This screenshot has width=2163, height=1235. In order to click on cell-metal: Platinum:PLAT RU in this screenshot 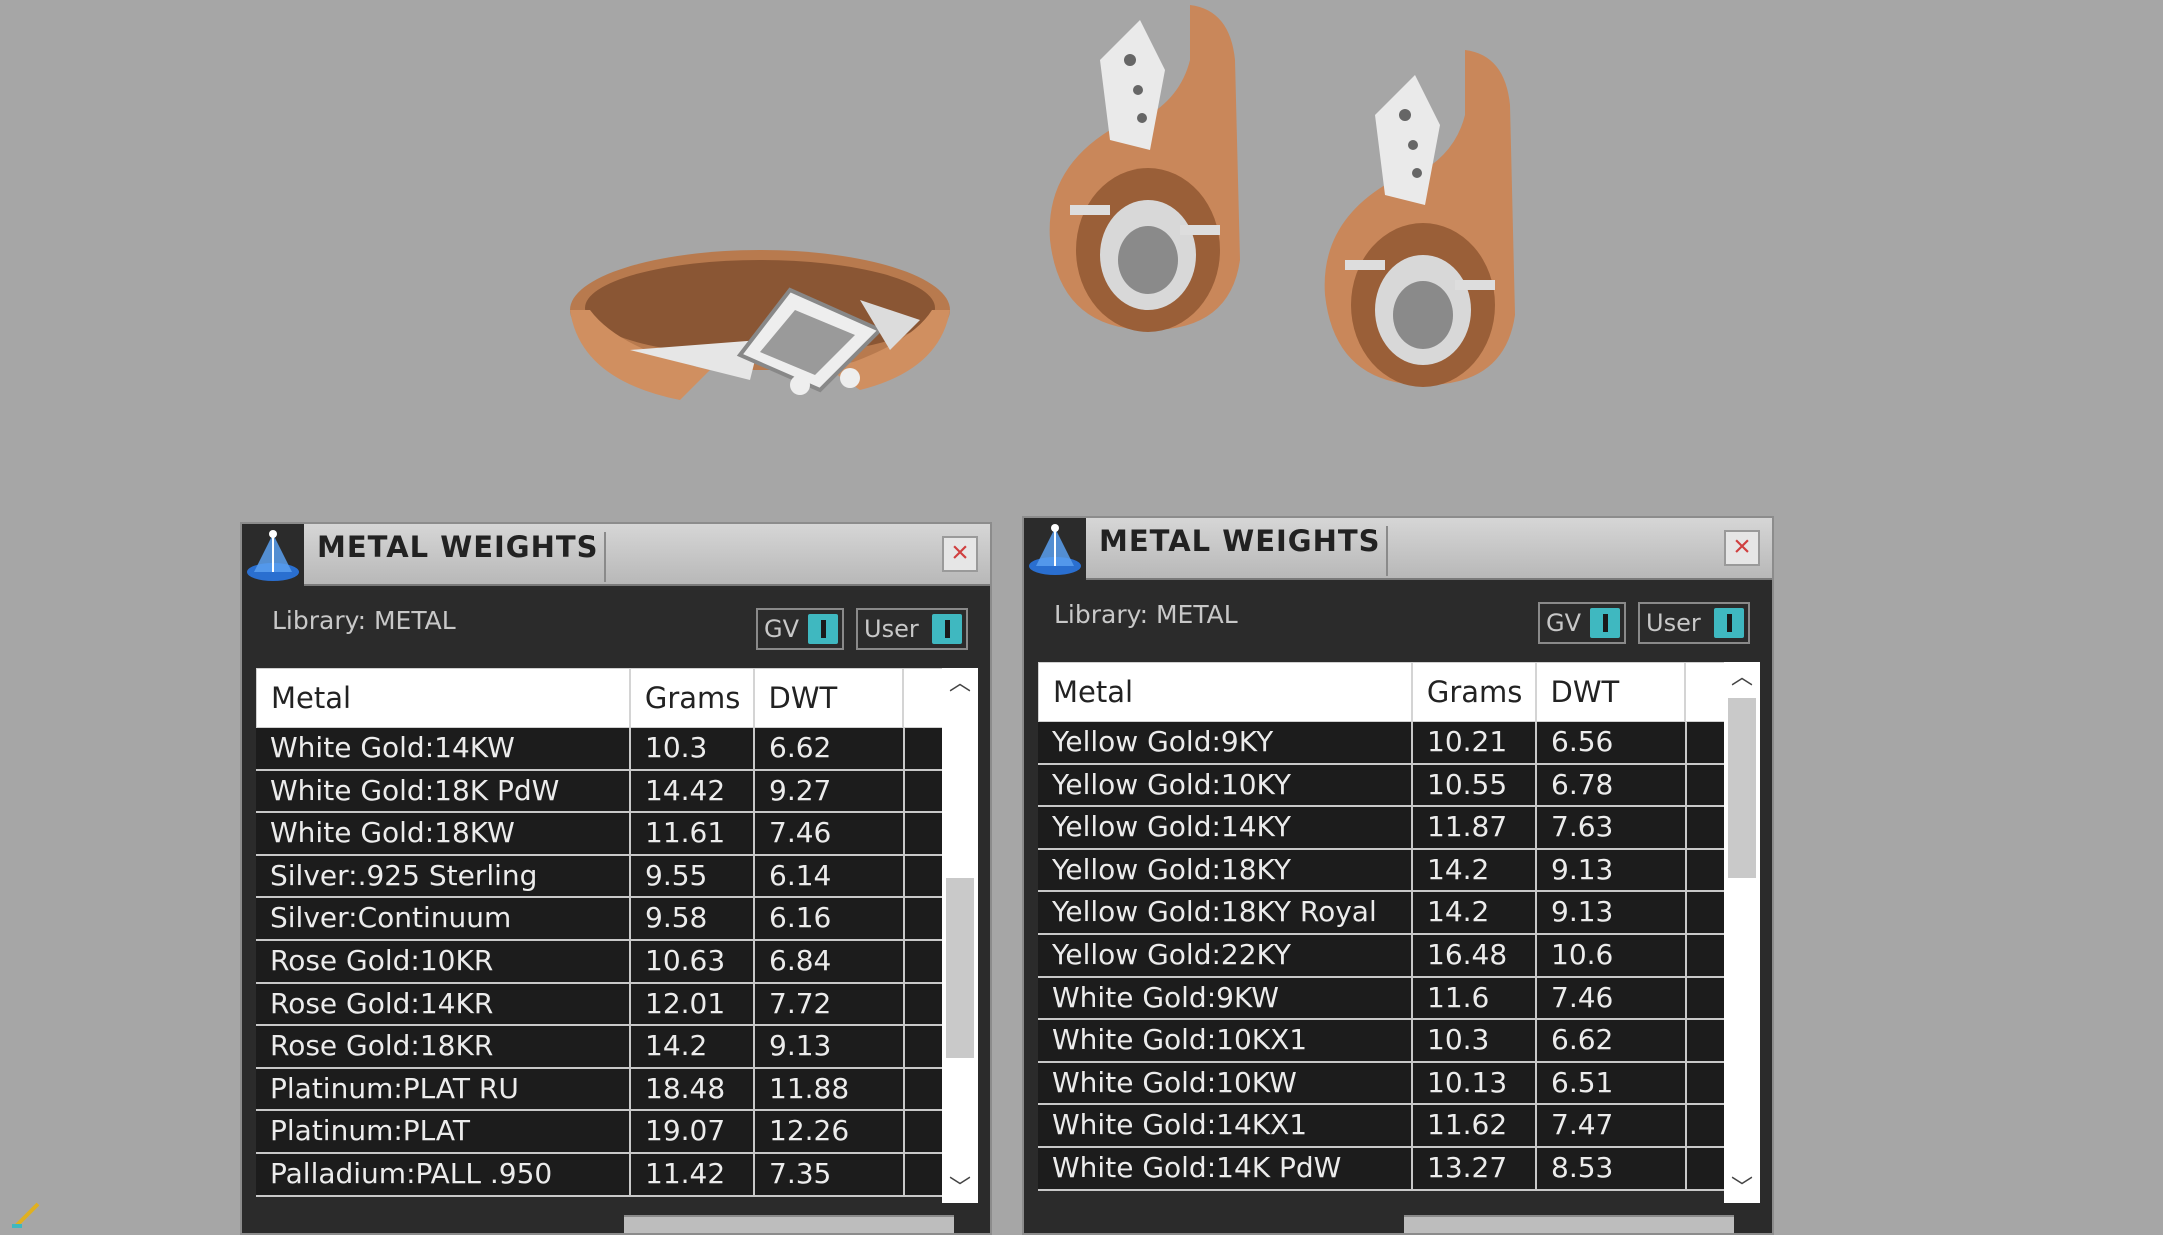, I will do `click(443, 1089)`.